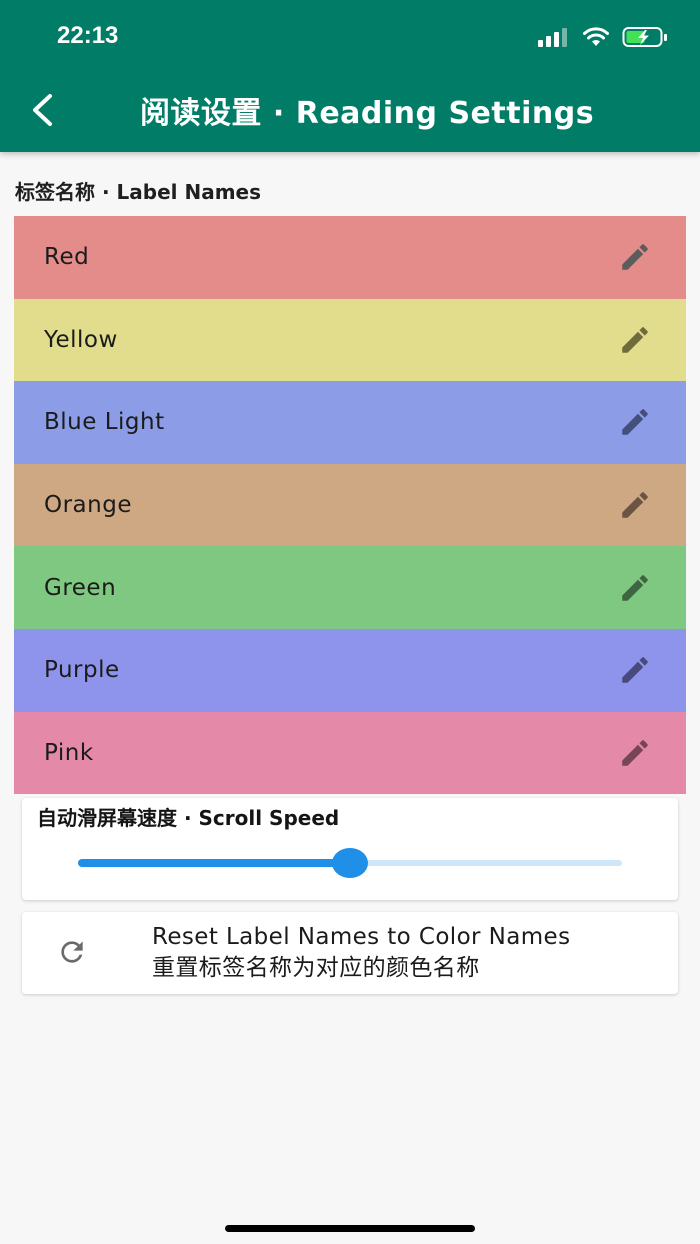 Image resolution: width=700 pixels, height=1244 pixels. I want to click on label-name: Blue Light, so click(104, 422).